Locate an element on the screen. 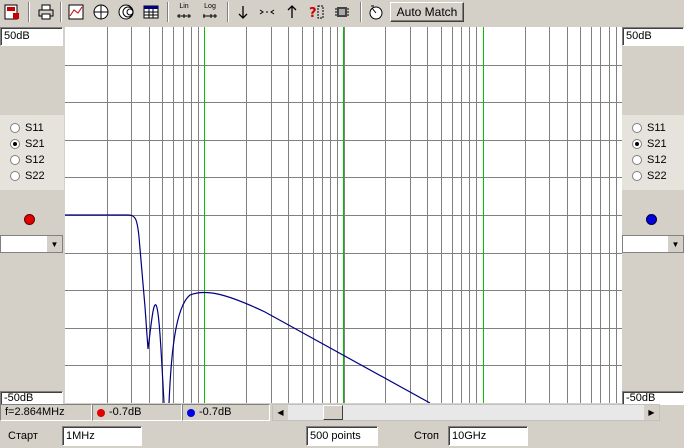 The height and width of the screenshot is (448, 684). arrow-up-icon is located at coordinates (292, 12).